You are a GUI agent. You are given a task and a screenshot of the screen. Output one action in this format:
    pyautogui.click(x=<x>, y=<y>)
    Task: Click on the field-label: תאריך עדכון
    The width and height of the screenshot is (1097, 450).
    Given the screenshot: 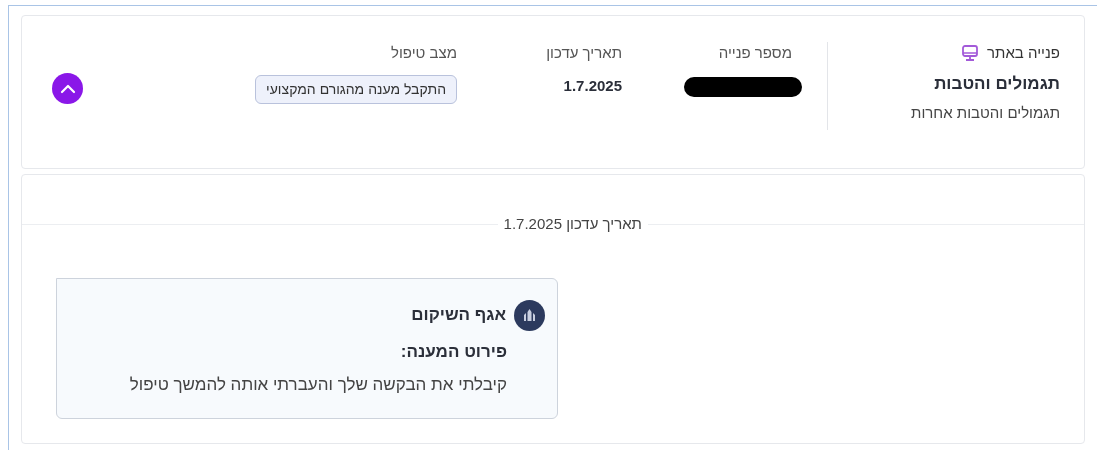 What is the action you would take?
    pyautogui.click(x=583, y=53)
    